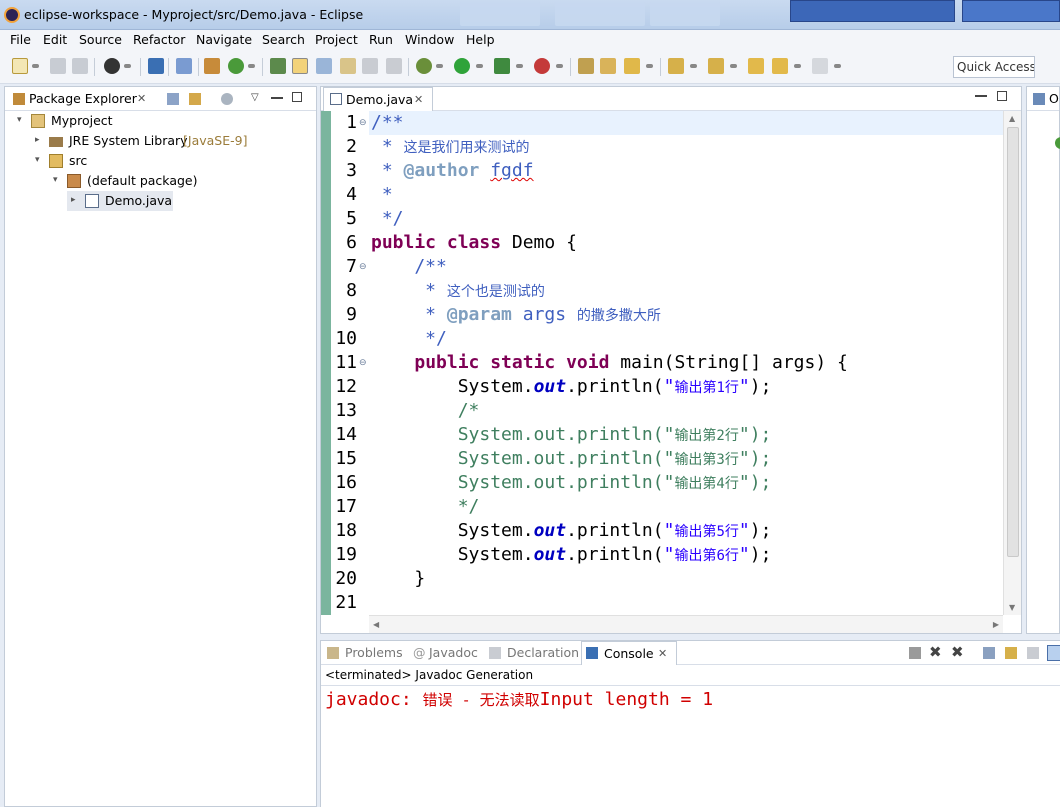  Describe the element at coordinates (394, 66) in the screenshot. I see `paragraph-icon` at that location.